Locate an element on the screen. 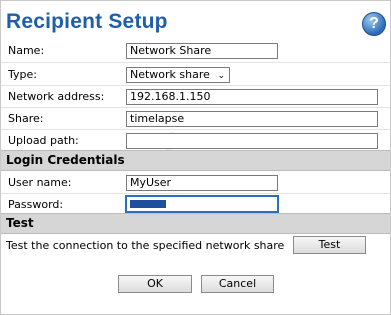  login-credentials-title: Login Credentials is located at coordinates (65, 160).